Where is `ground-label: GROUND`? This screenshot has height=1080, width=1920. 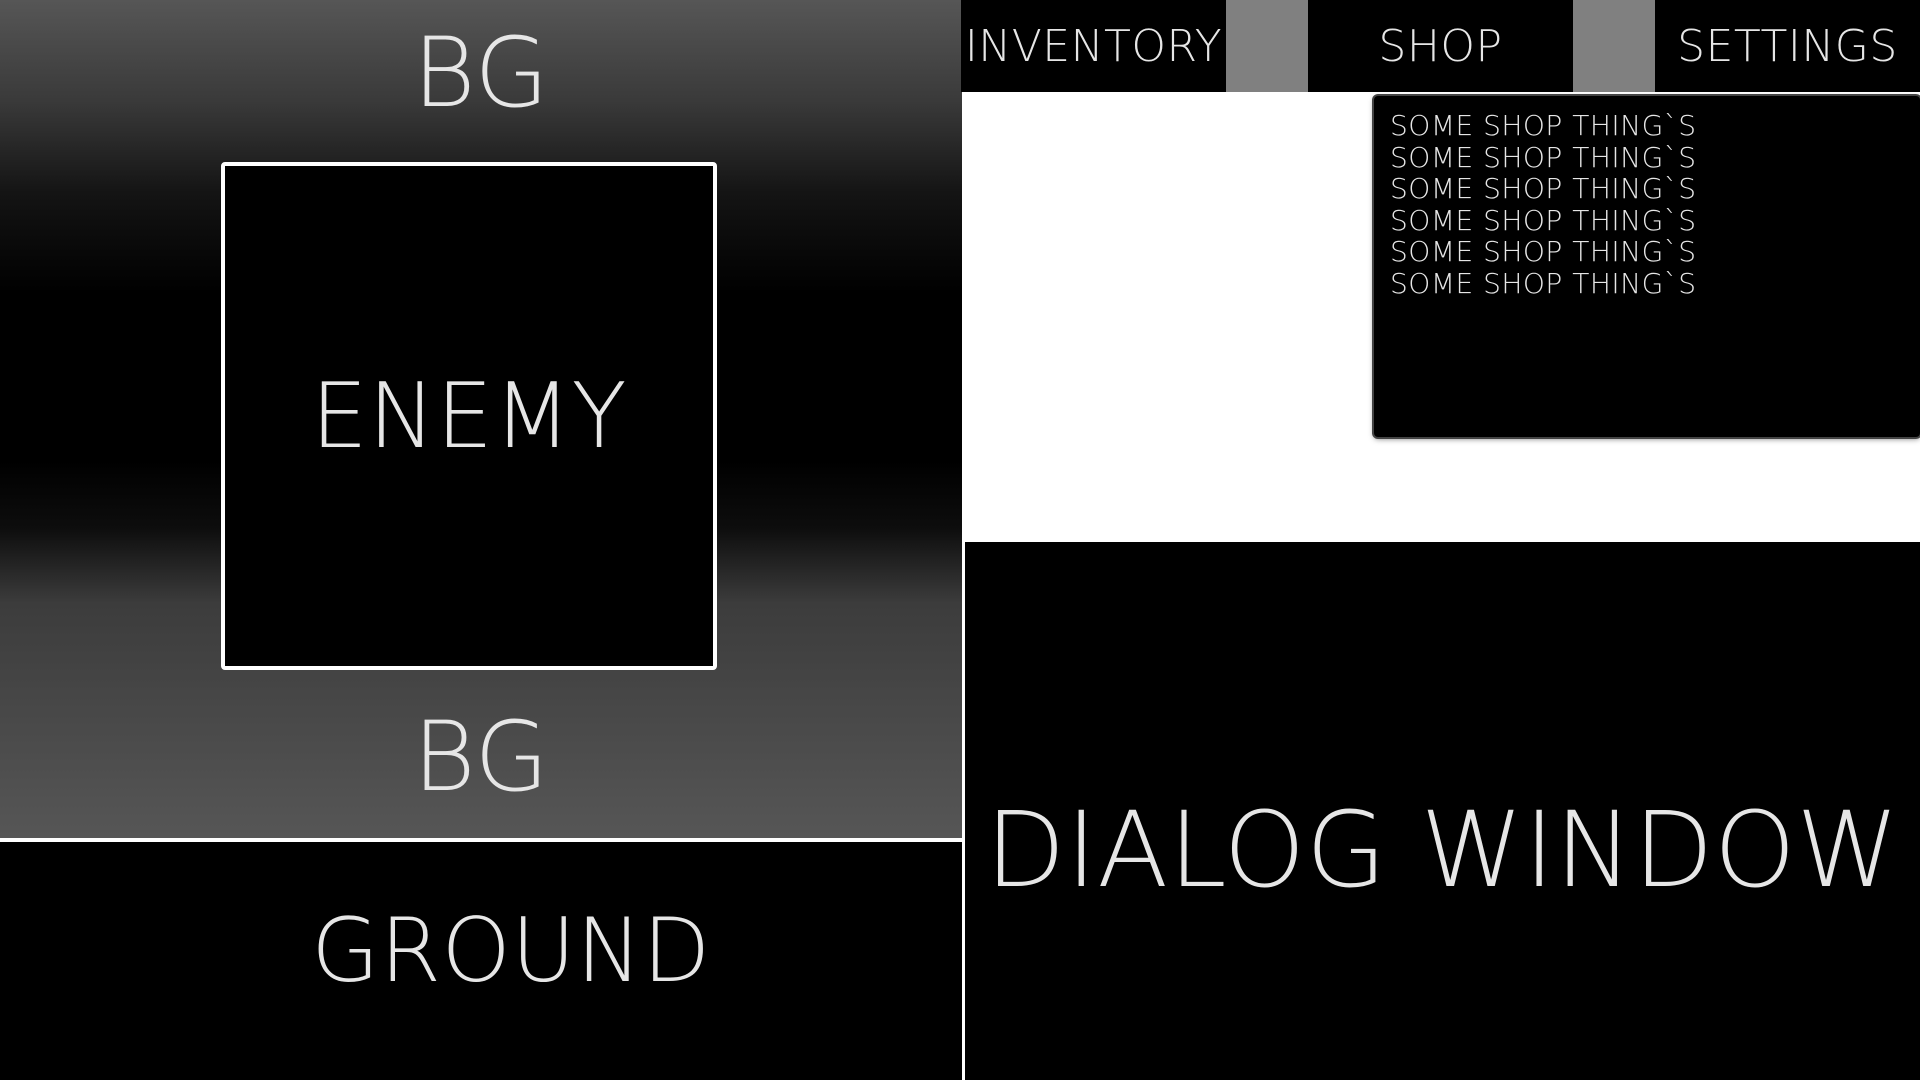
ground-label: GROUND is located at coordinates (511, 950).